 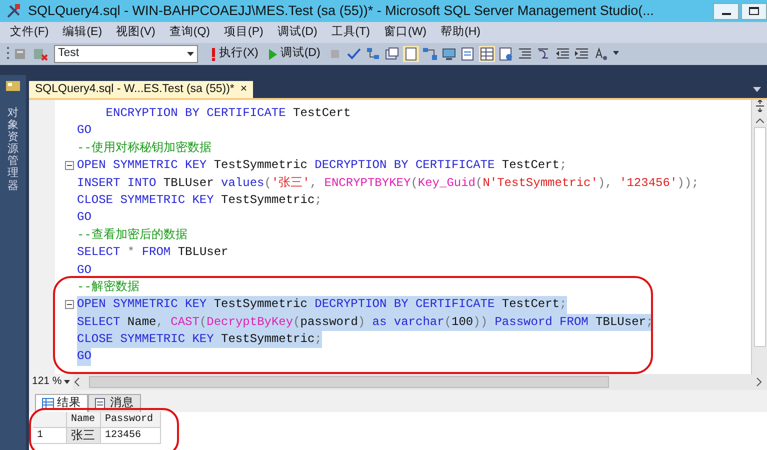 I want to click on code-line: ENCRYPTION BY CERTIFICATE TestCert, so click(x=227, y=113).